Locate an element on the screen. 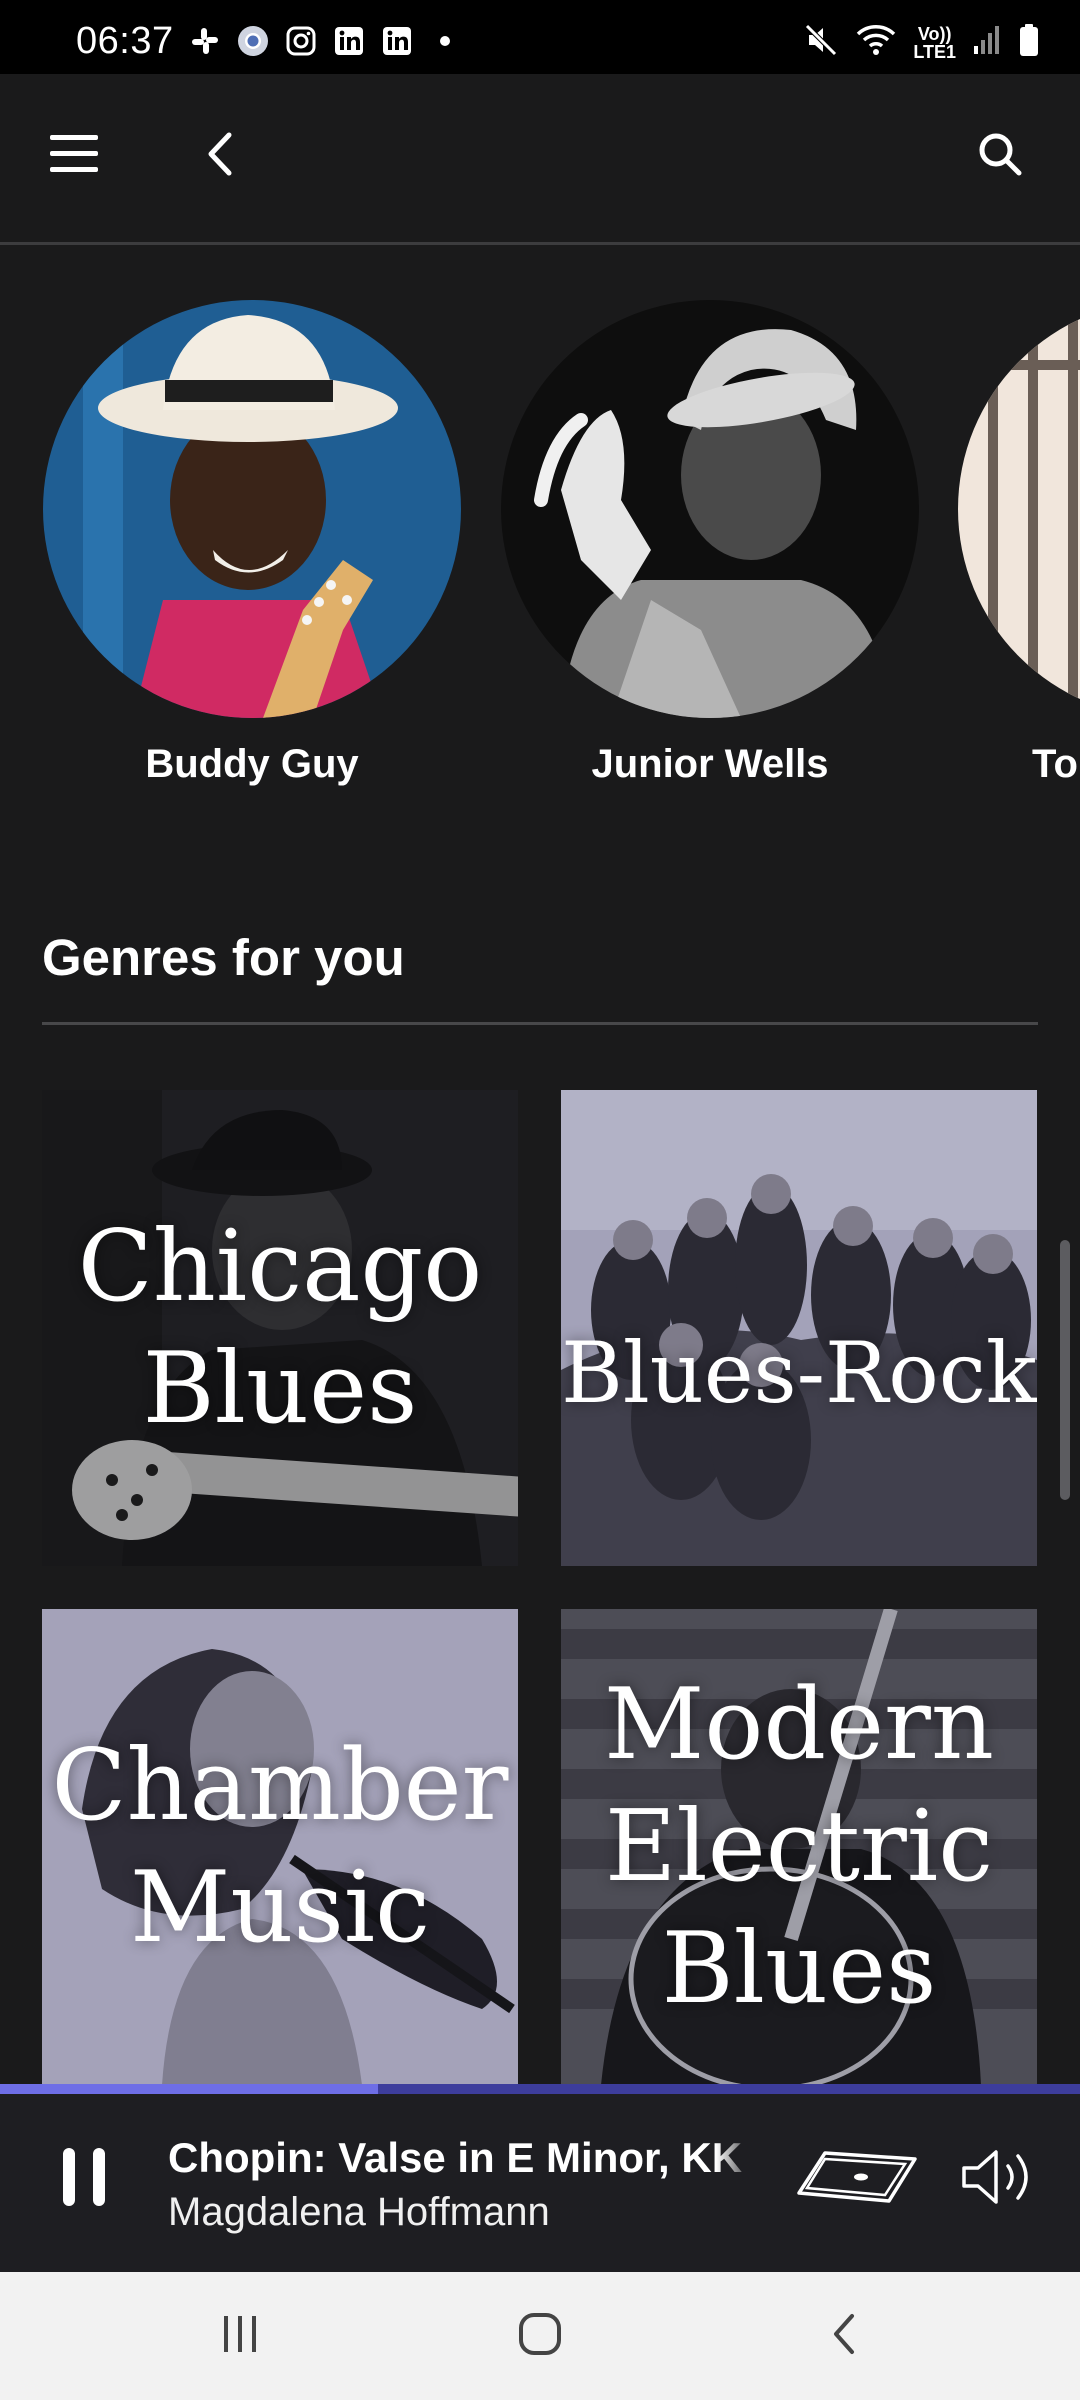 The width and height of the screenshot is (1080, 2400). track-artist: Magdalena Hoffmann is located at coordinates (359, 2212).